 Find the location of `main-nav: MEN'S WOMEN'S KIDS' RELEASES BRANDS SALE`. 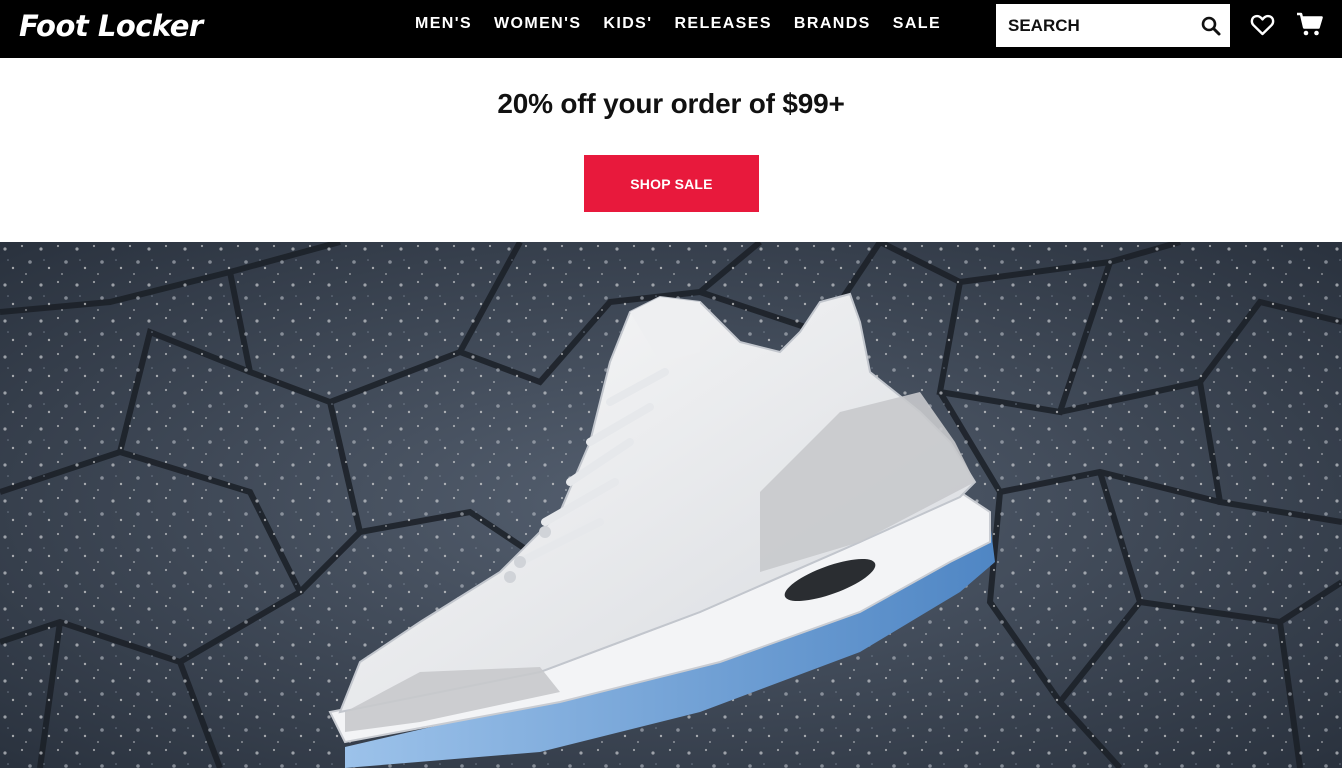

main-nav: MEN'S WOMEN'S KIDS' RELEASES BRANDS SALE is located at coordinates (678, 24).